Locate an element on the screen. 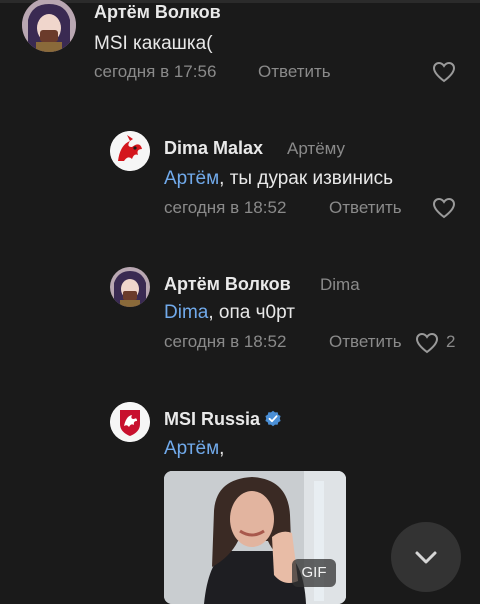 This screenshot has height=604, width=480. chevron-down-icon is located at coordinates (426, 557).